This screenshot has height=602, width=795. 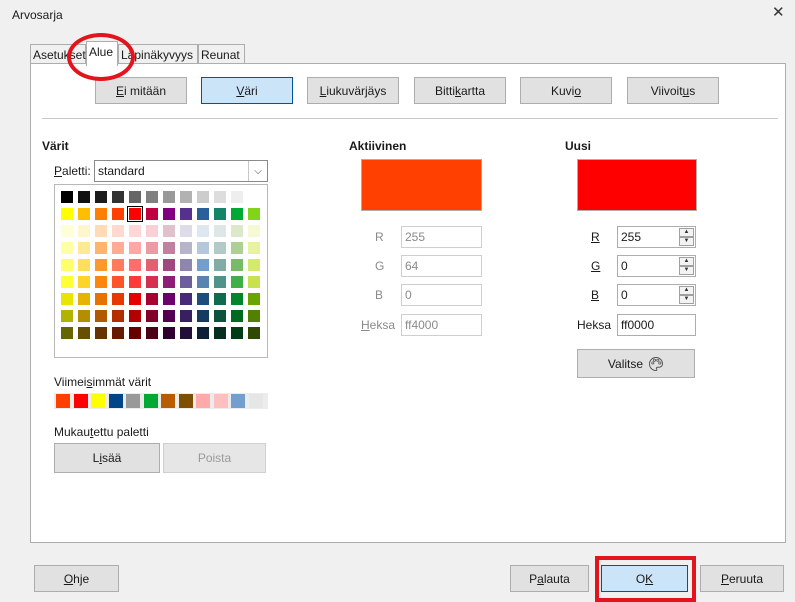 What do you see at coordinates (673, 90) in the screenshot?
I see `fill-hatch-button: Viivoitus` at bounding box center [673, 90].